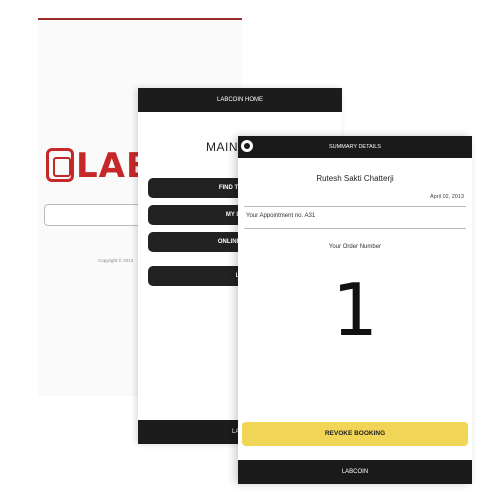 Image resolution: width=500 pixels, height=500 pixels. Describe the element at coordinates (355, 472) in the screenshot. I see `summary-footer-bar: LABCOIN` at that location.